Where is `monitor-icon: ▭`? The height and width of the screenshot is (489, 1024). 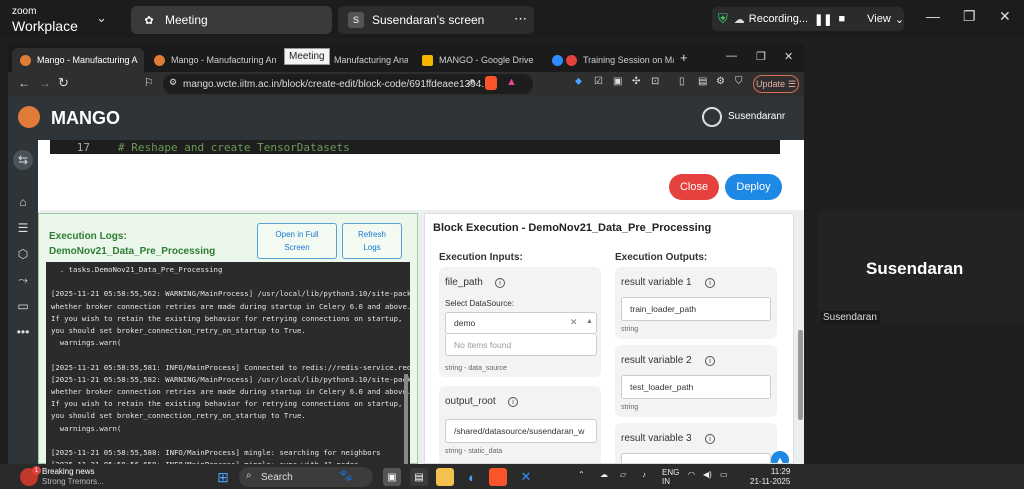
monitor-icon: ▭ is located at coordinates (23, 306).